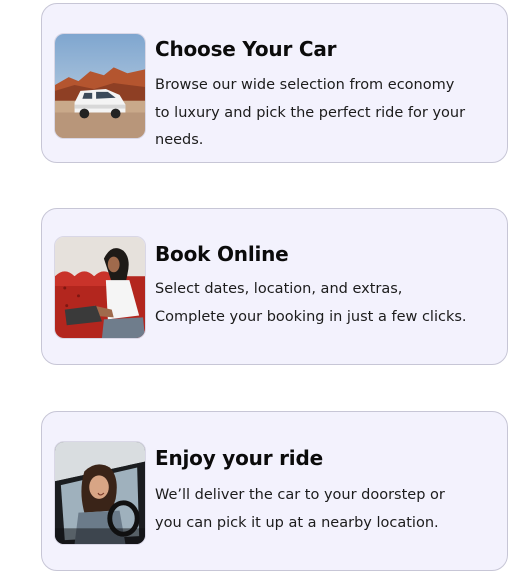 The height and width of the screenshot is (584, 530). What do you see at coordinates (222, 254) in the screenshot?
I see `step-title: Book Online` at bounding box center [222, 254].